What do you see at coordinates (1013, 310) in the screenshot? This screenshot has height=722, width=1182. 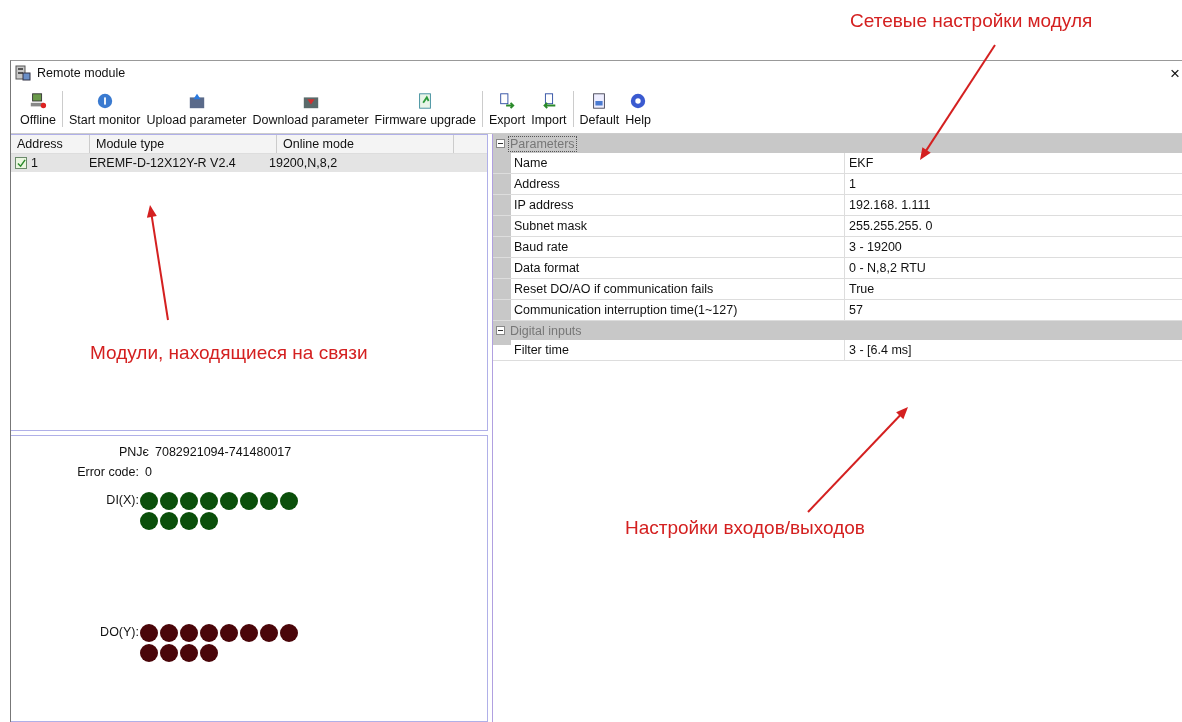 I see `property-value: 57` at bounding box center [1013, 310].